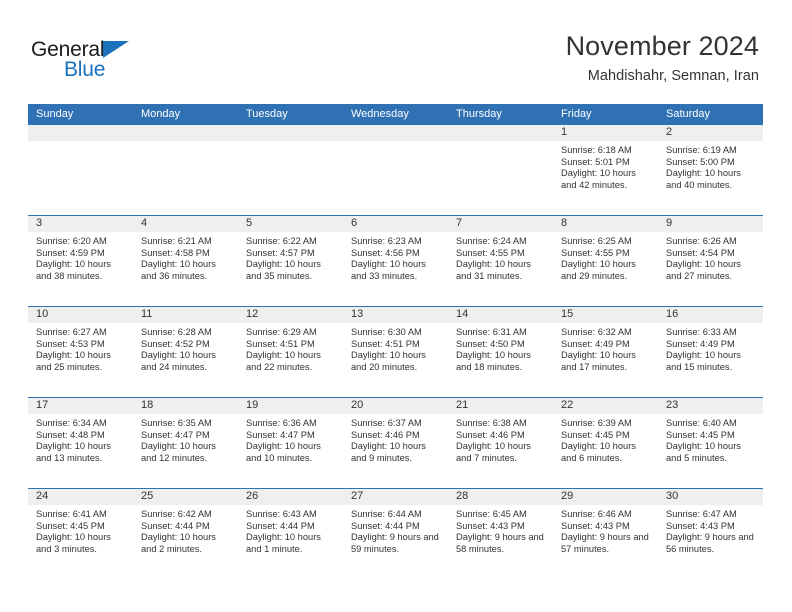  What do you see at coordinates (596, 150) in the screenshot?
I see `sunrise-text: Sunrise: 6:18 AM` at bounding box center [596, 150].